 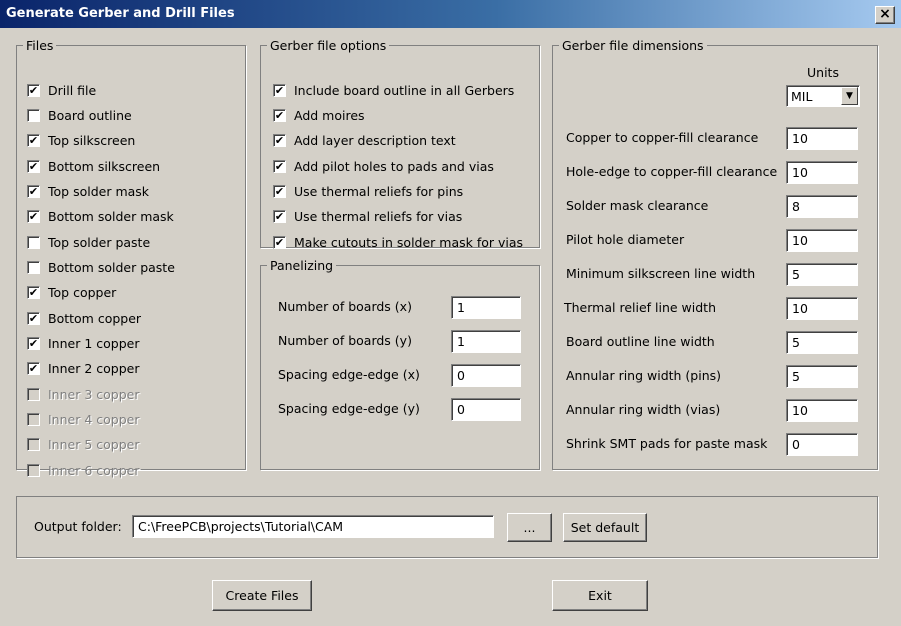 I want to click on shrink-smt-pads-input: 0, so click(x=822, y=444).